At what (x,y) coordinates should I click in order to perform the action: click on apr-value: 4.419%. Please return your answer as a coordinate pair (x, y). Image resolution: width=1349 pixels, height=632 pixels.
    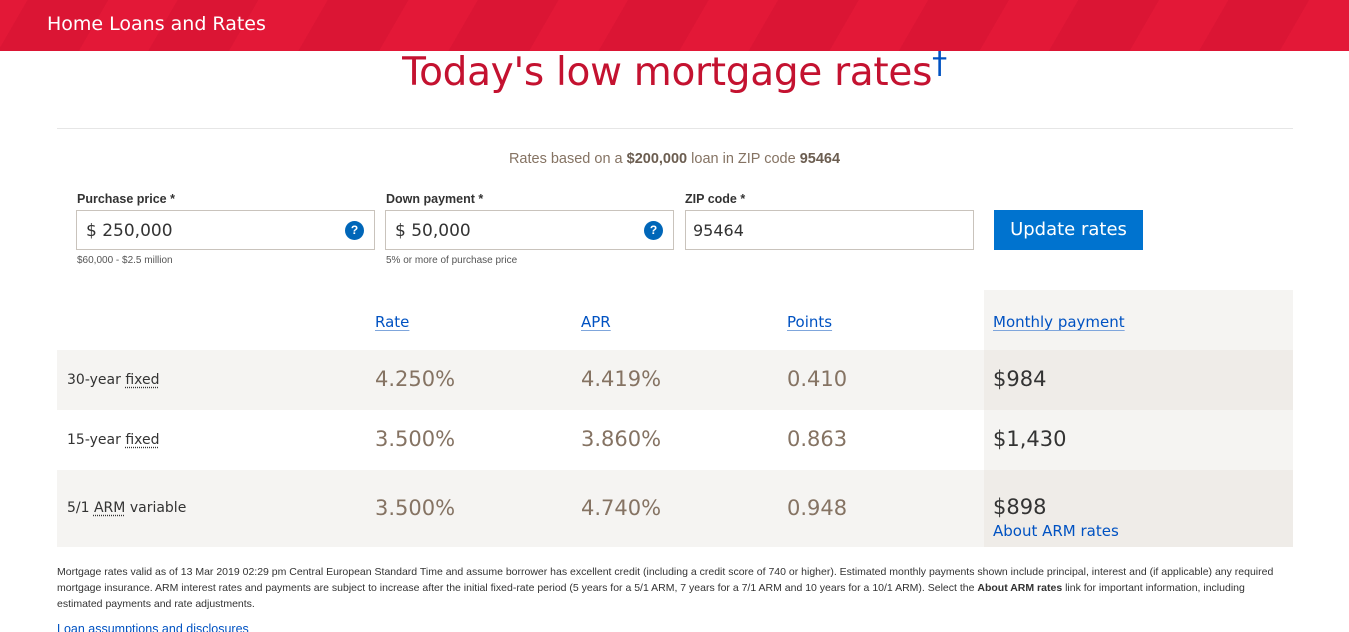
    Looking at the image, I should click on (621, 379).